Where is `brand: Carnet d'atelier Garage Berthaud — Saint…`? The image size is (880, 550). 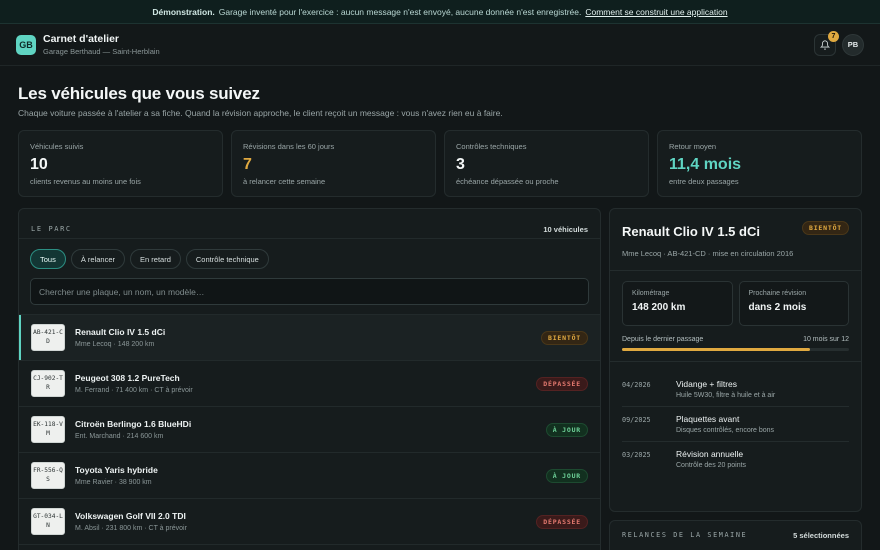
brand: Carnet d'atelier Garage Berthaud — Saint… is located at coordinates (101, 44).